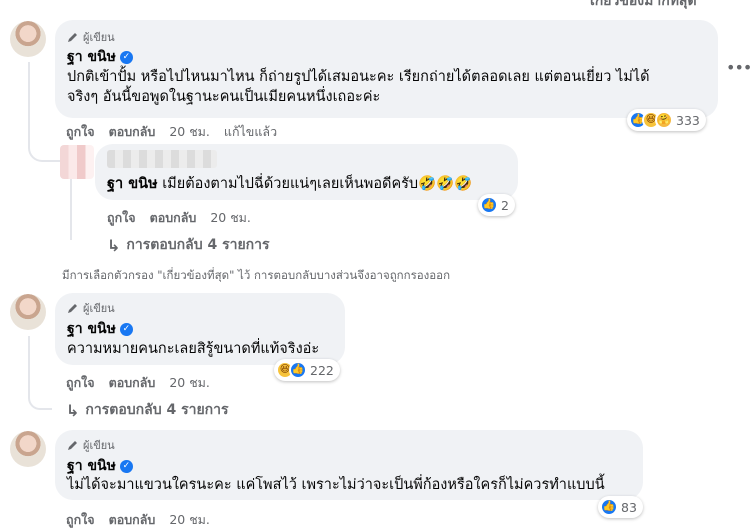  I want to click on comment-actions: ถูกใจ ตอบกลับ 20 ชม. แก้ไขแล้ว, so click(171, 132).